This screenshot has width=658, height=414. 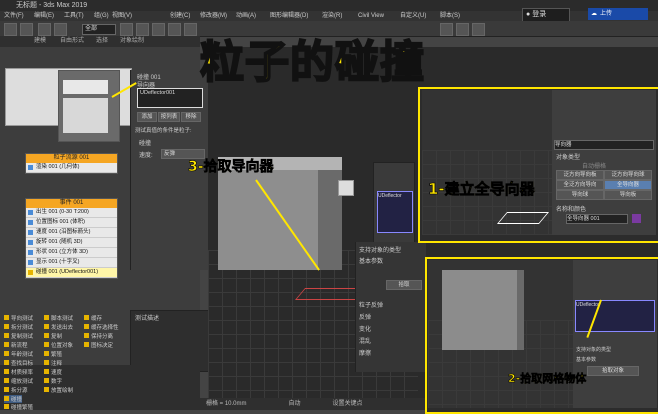 I want to click on auto-key-button: 自动, so click(x=294, y=404).